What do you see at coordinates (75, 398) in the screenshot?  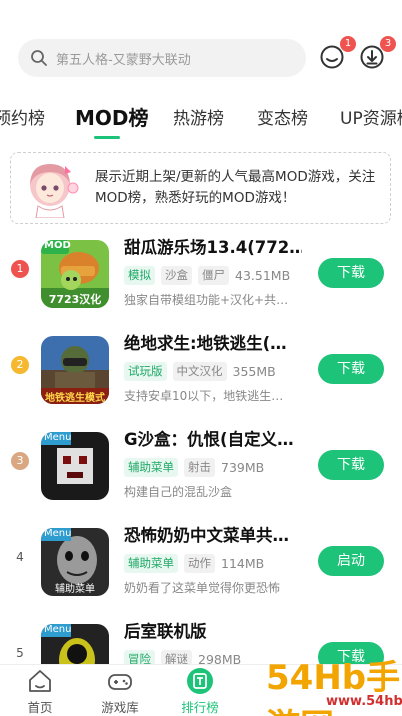 I see `icon-caption: 地铁逃生模式` at bounding box center [75, 398].